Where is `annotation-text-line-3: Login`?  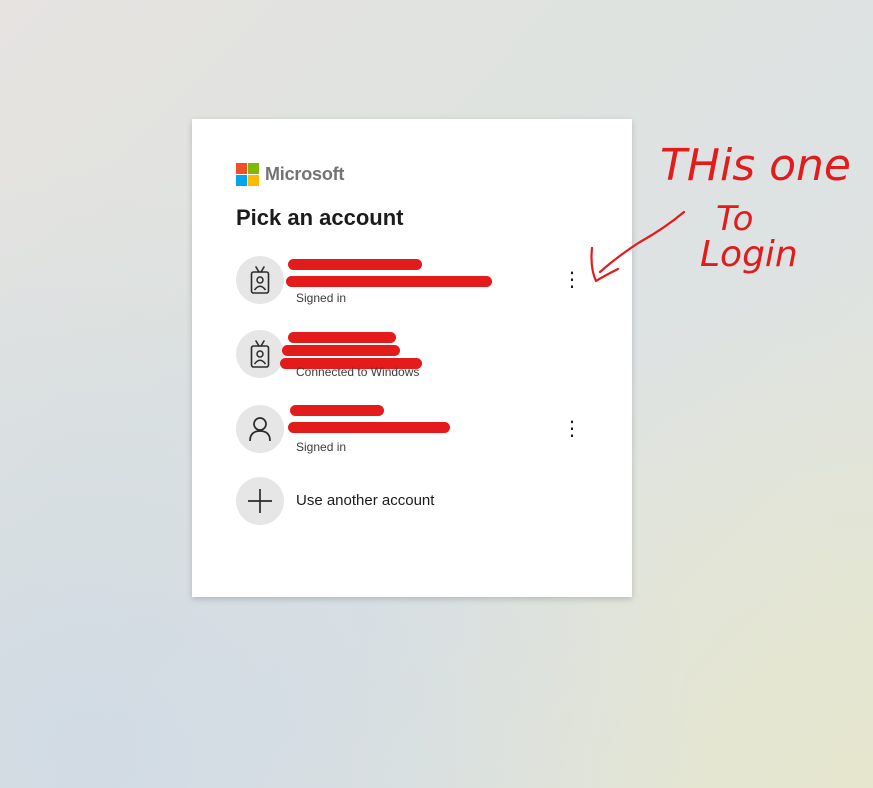 annotation-text-line-3: Login is located at coordinates (749, 254).